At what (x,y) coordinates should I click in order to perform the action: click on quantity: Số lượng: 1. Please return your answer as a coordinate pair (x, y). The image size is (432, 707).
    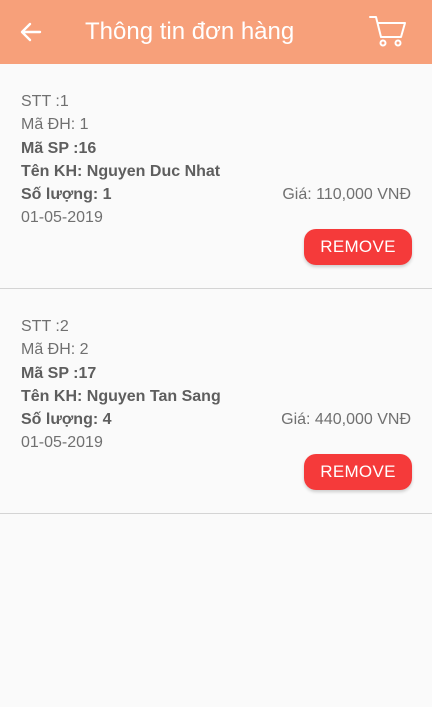
    Looking at the image, I should click on (66, 194).